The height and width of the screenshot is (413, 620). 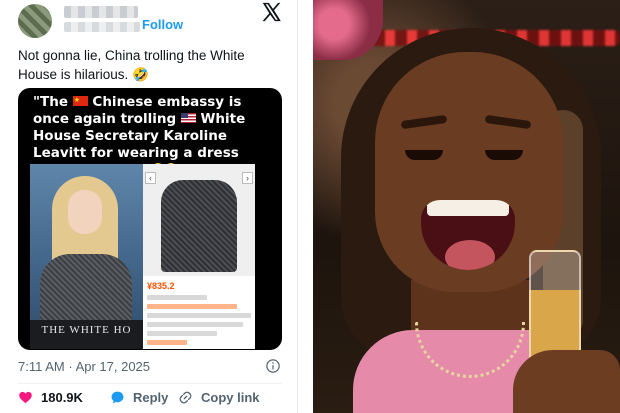 What do you see at coordinates (247, 178) in the screenshot?
I see `chevron-right-icon: ›` at bounding box center [247, 178].